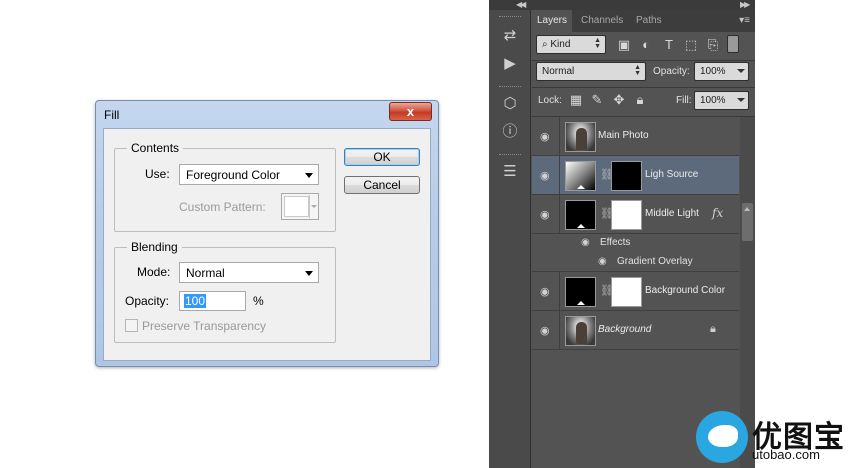 The width and height of the screenshot is (850, 468). What do you see at coordinates (195, 301) in the screenshot?
I see `opacity-value: 100` at bounding box center [195, 301].